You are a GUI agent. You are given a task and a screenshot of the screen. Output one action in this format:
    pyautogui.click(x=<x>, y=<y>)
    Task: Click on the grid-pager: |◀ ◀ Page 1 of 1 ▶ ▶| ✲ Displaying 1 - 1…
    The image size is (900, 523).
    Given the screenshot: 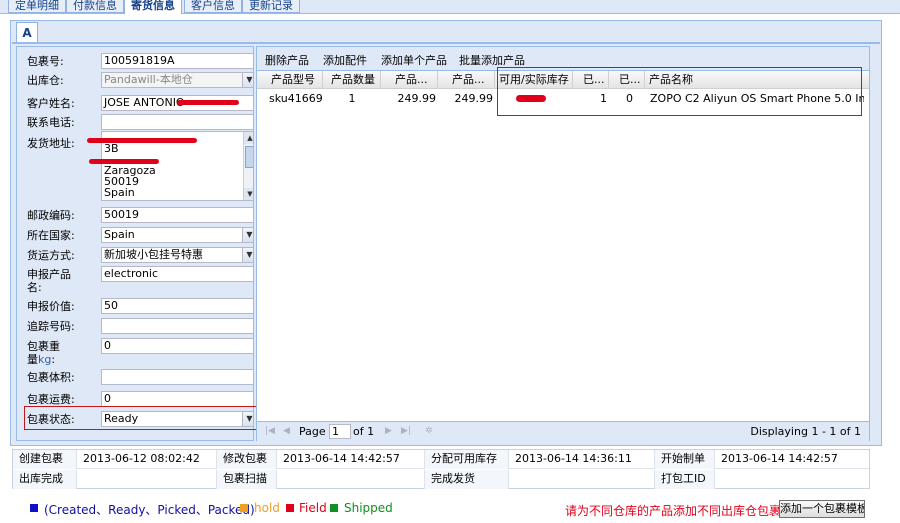 What is the action you would take?
    pyautogui.click(x=563, y=431)
    